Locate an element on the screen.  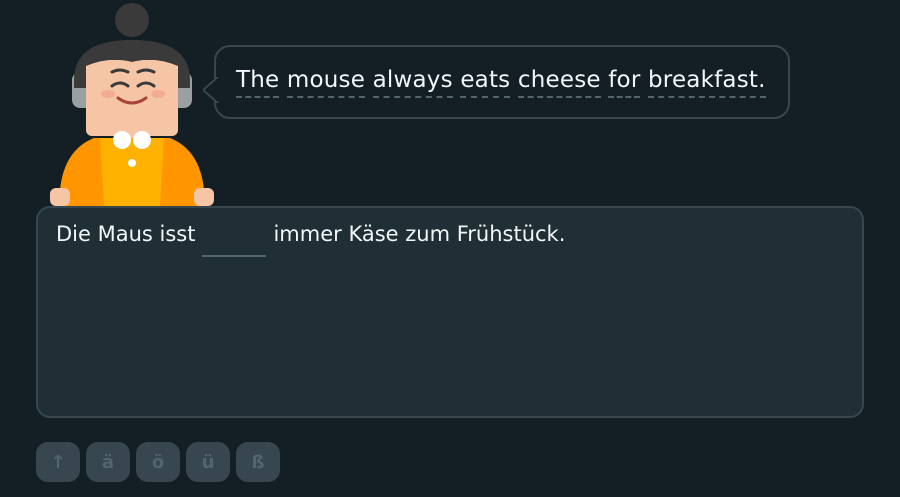
prompt-word: eats is located at coordinates (485, 82).